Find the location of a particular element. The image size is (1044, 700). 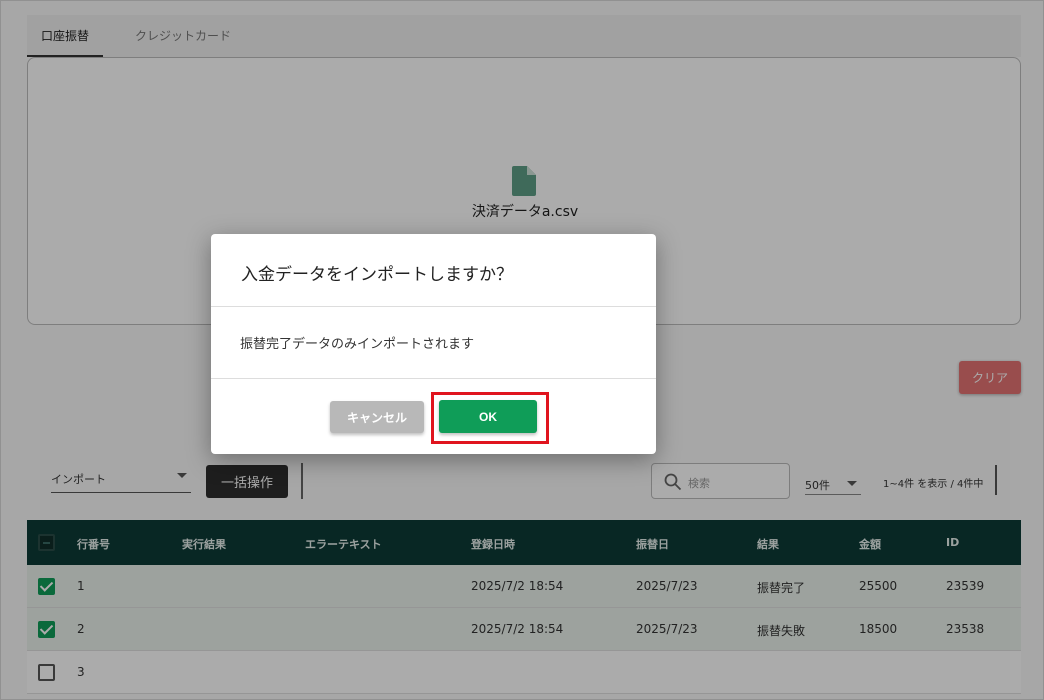

dialog-title: 入金データをインポートしますか？ is located at coordinates (377, 275).